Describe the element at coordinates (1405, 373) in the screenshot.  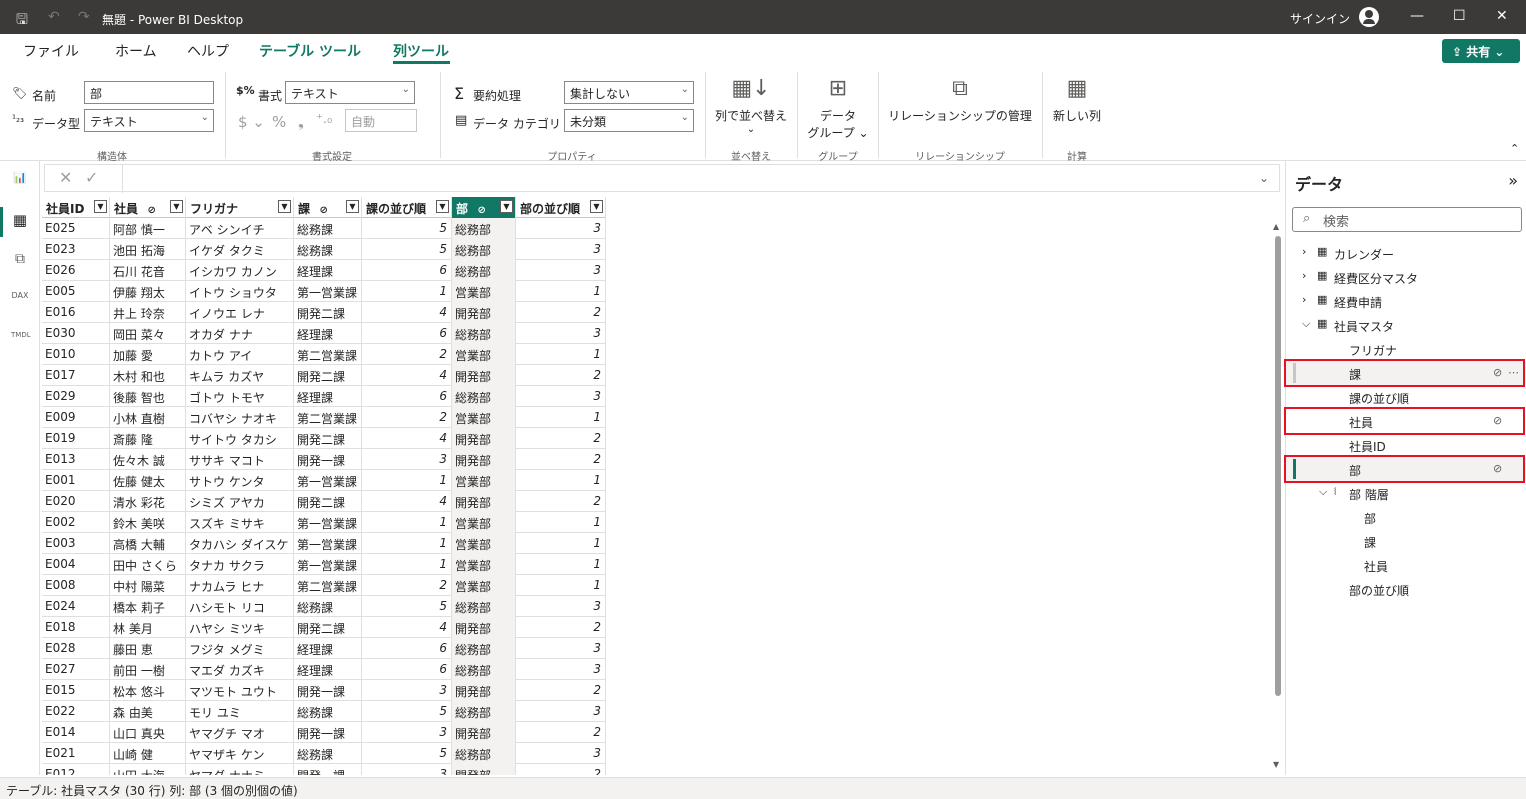
I see `field-section: 課 ⊘ ⋯` at that location.